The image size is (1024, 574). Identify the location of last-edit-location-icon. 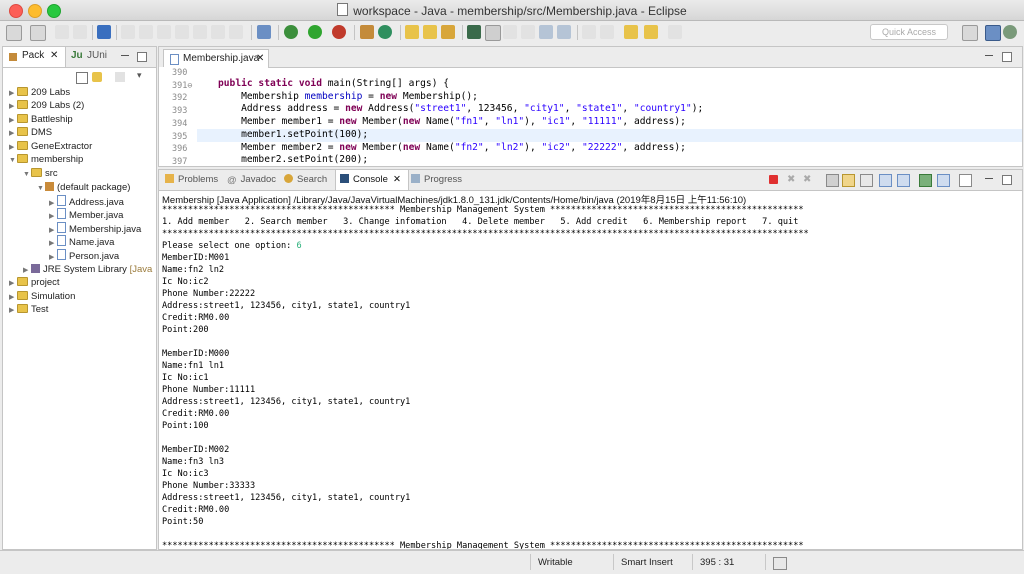
(631, 32).